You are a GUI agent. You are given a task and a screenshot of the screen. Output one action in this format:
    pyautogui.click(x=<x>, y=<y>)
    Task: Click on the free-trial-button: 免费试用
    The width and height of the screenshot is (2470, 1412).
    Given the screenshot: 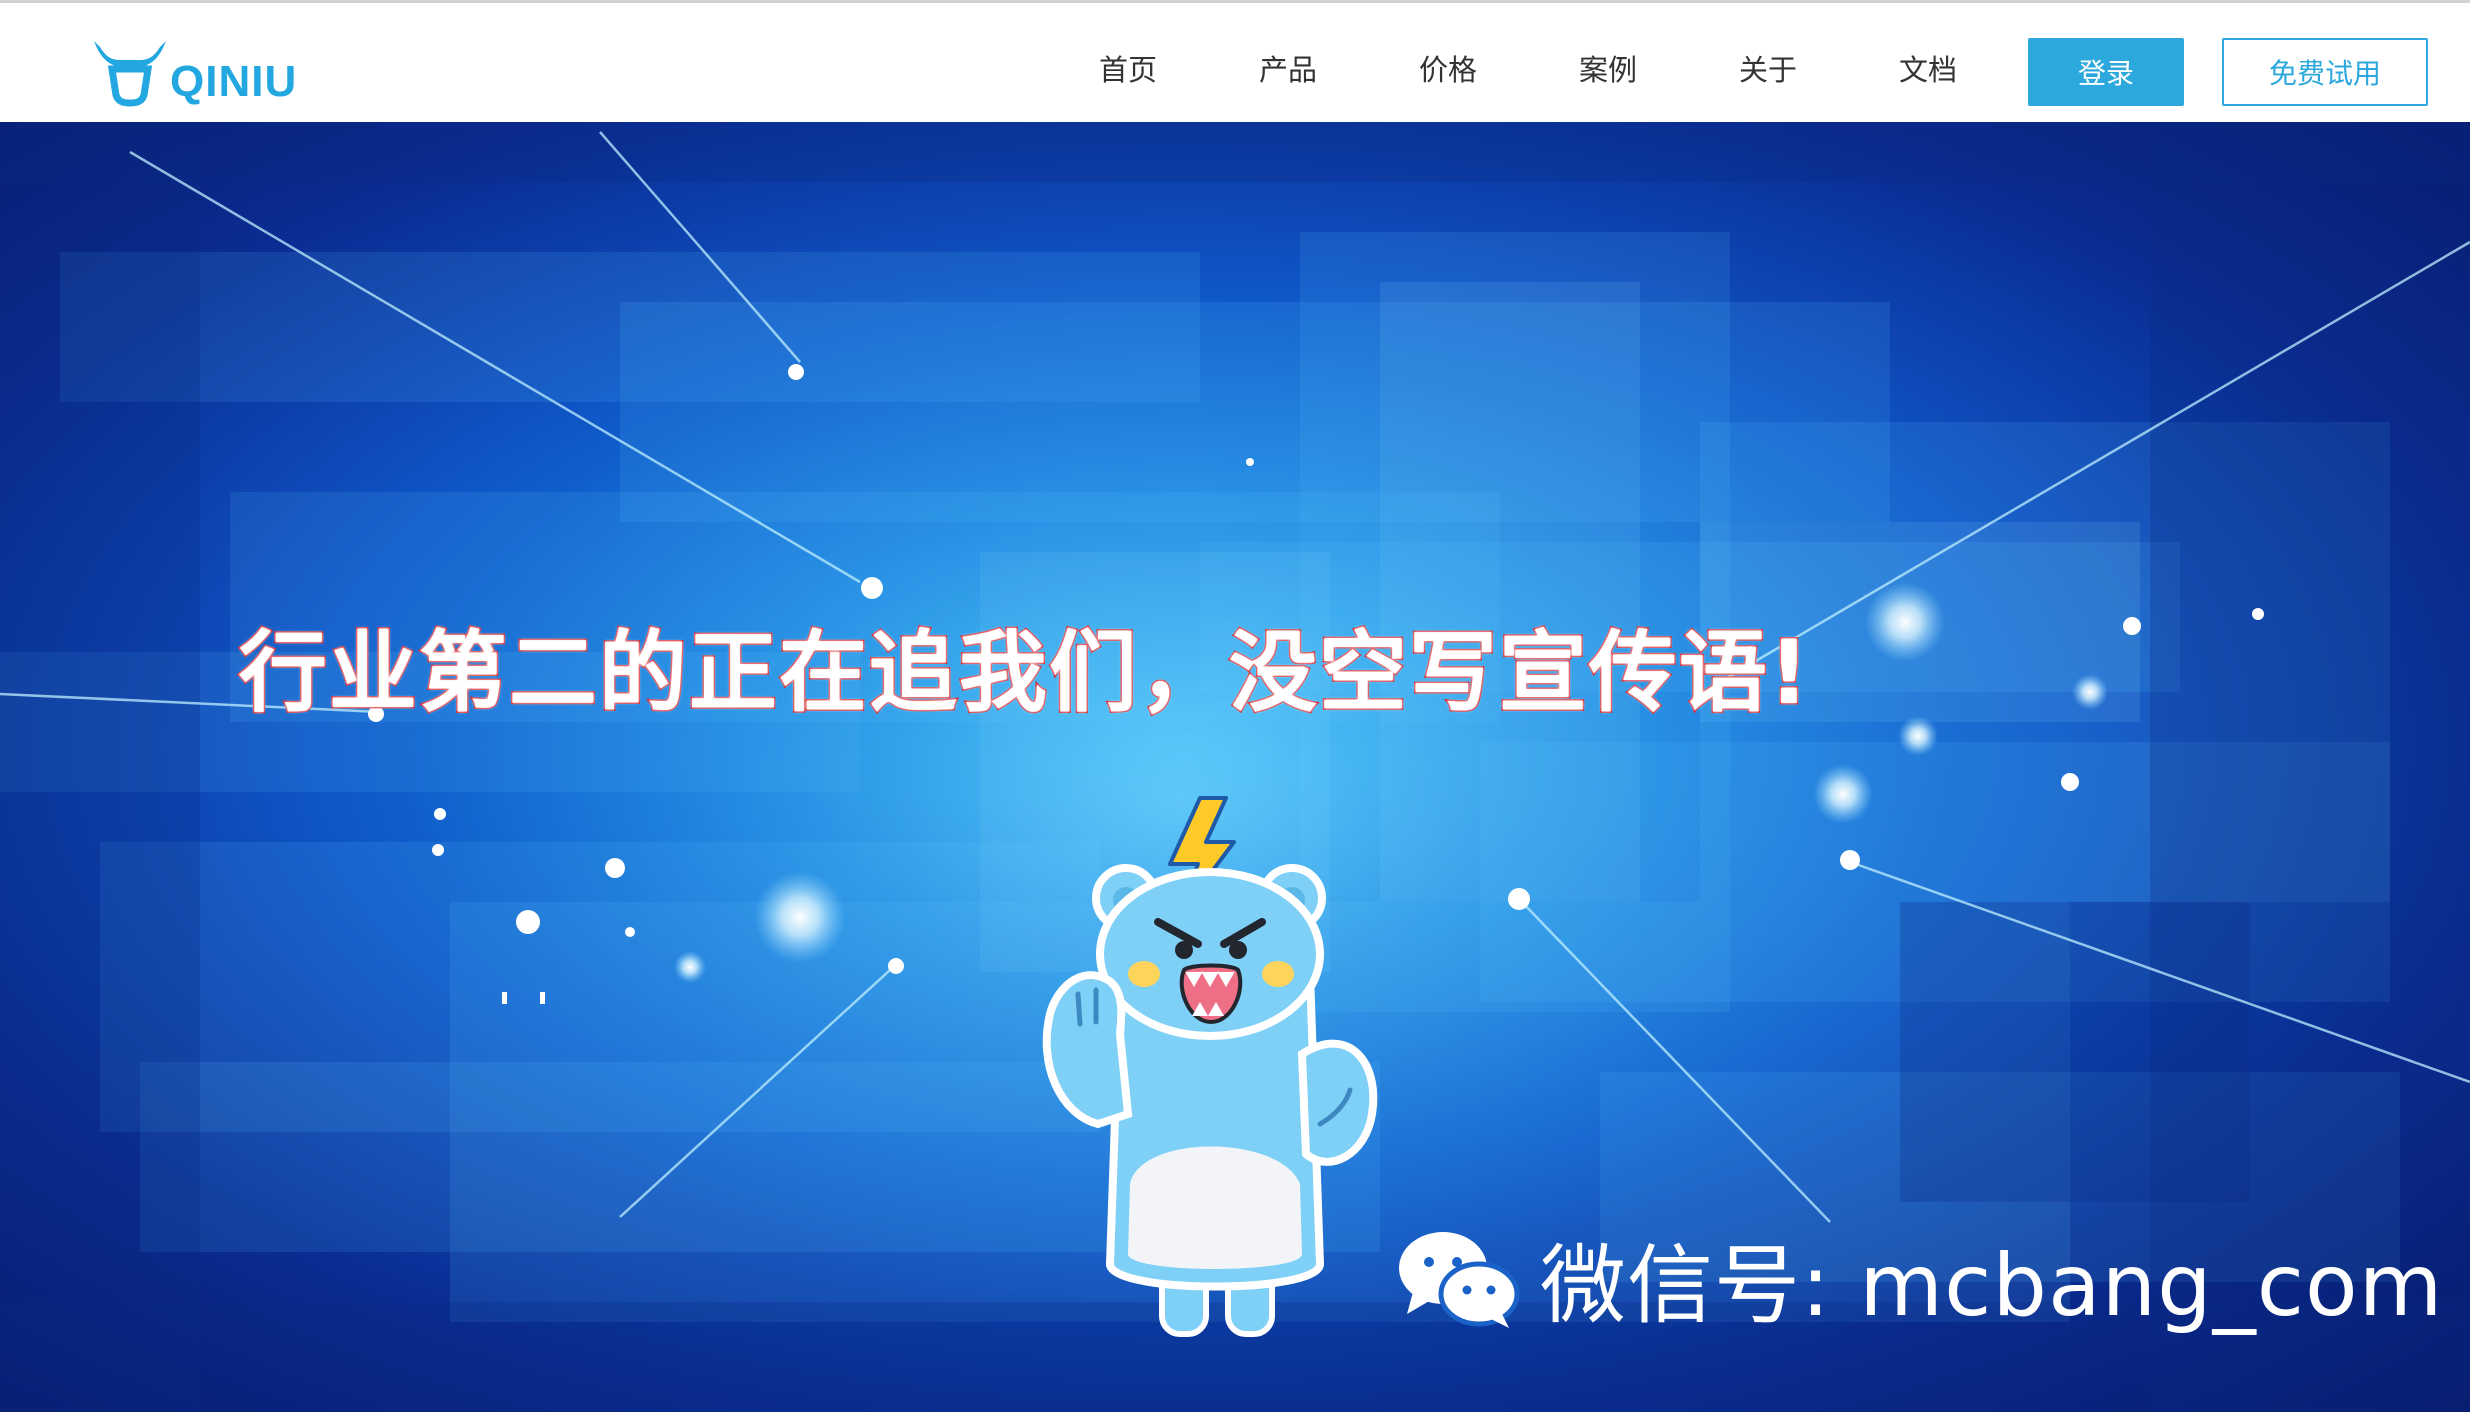 What is the action you would take?
    pyautogui.click(x=2325, y=72)
    